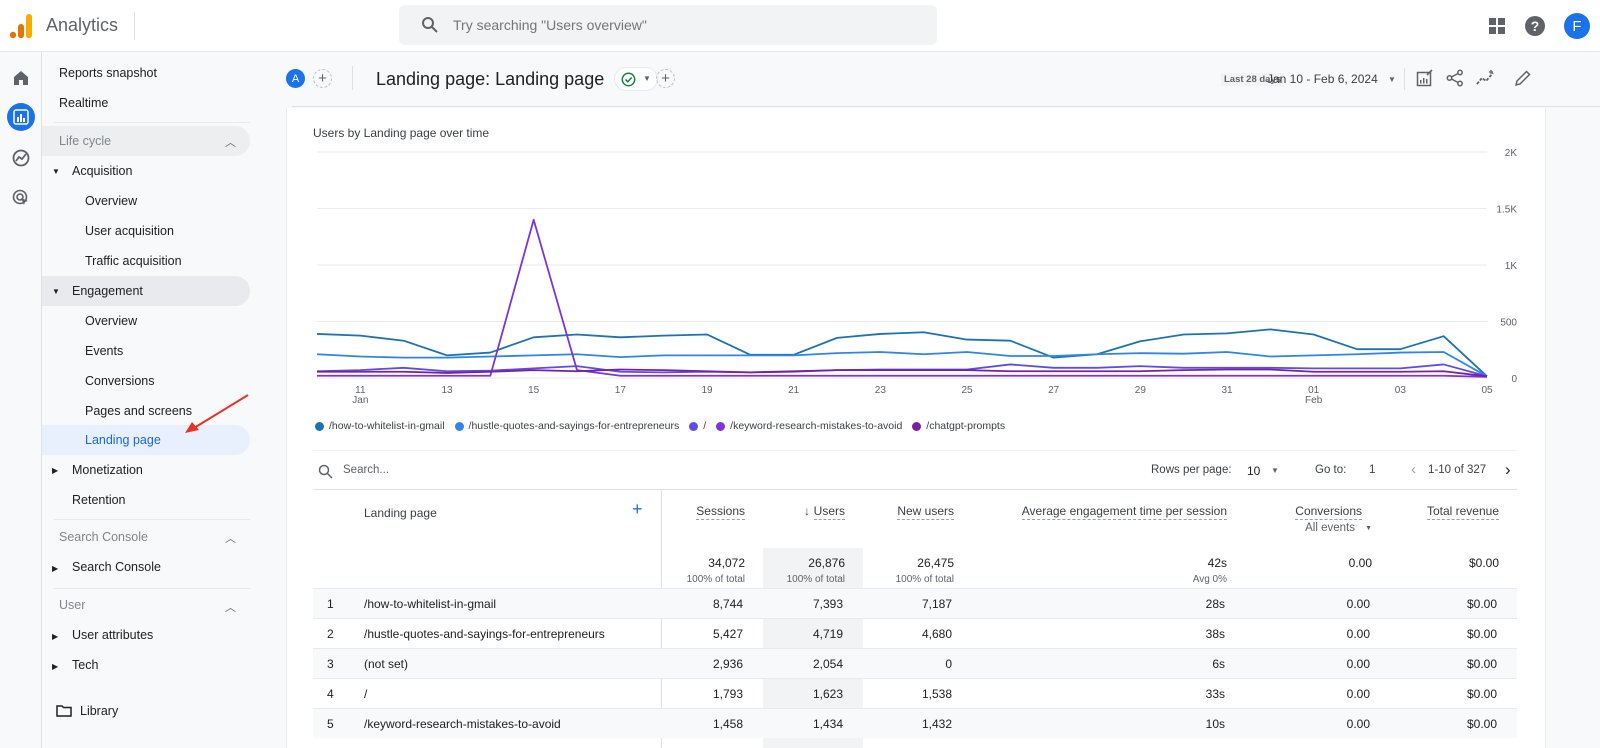 The image size is (1600, 748). Describe the element at coordinates (116, 567) in the screenshot. I see `nav-search-console: Search Console` at that location.